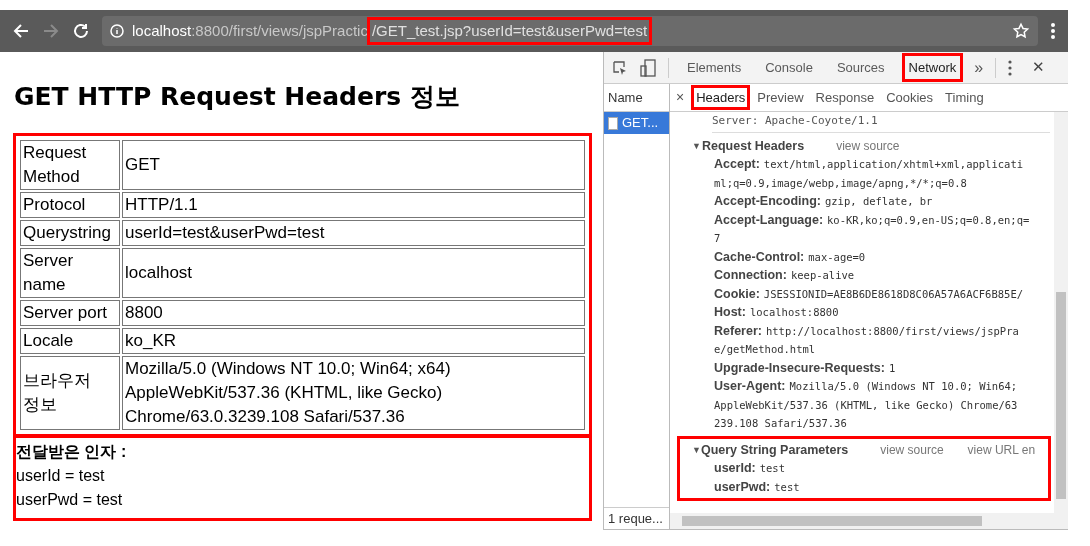 Image resolution: width=1090 pixels, height=546 pixels. Describe the element at coordinates (70, 272) in the screenshot. I see `table-cell: Server name` at that location.